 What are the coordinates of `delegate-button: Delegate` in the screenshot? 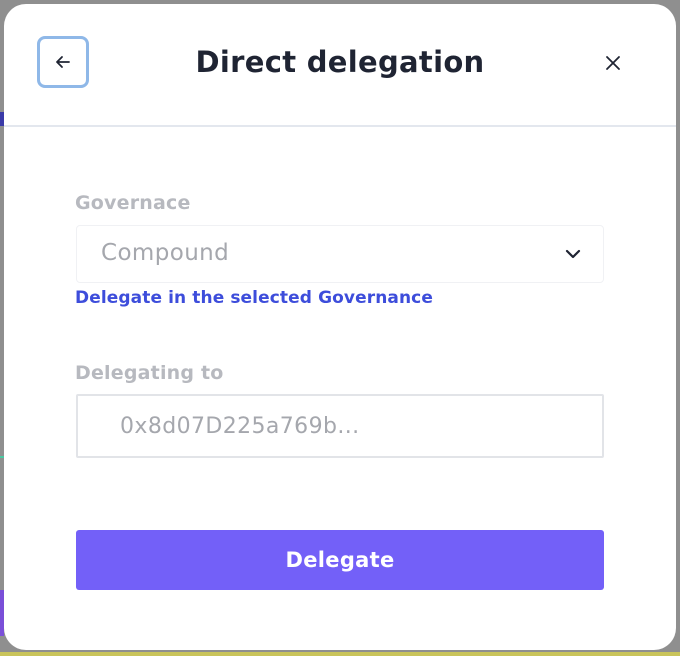 It's located at (340, 560).